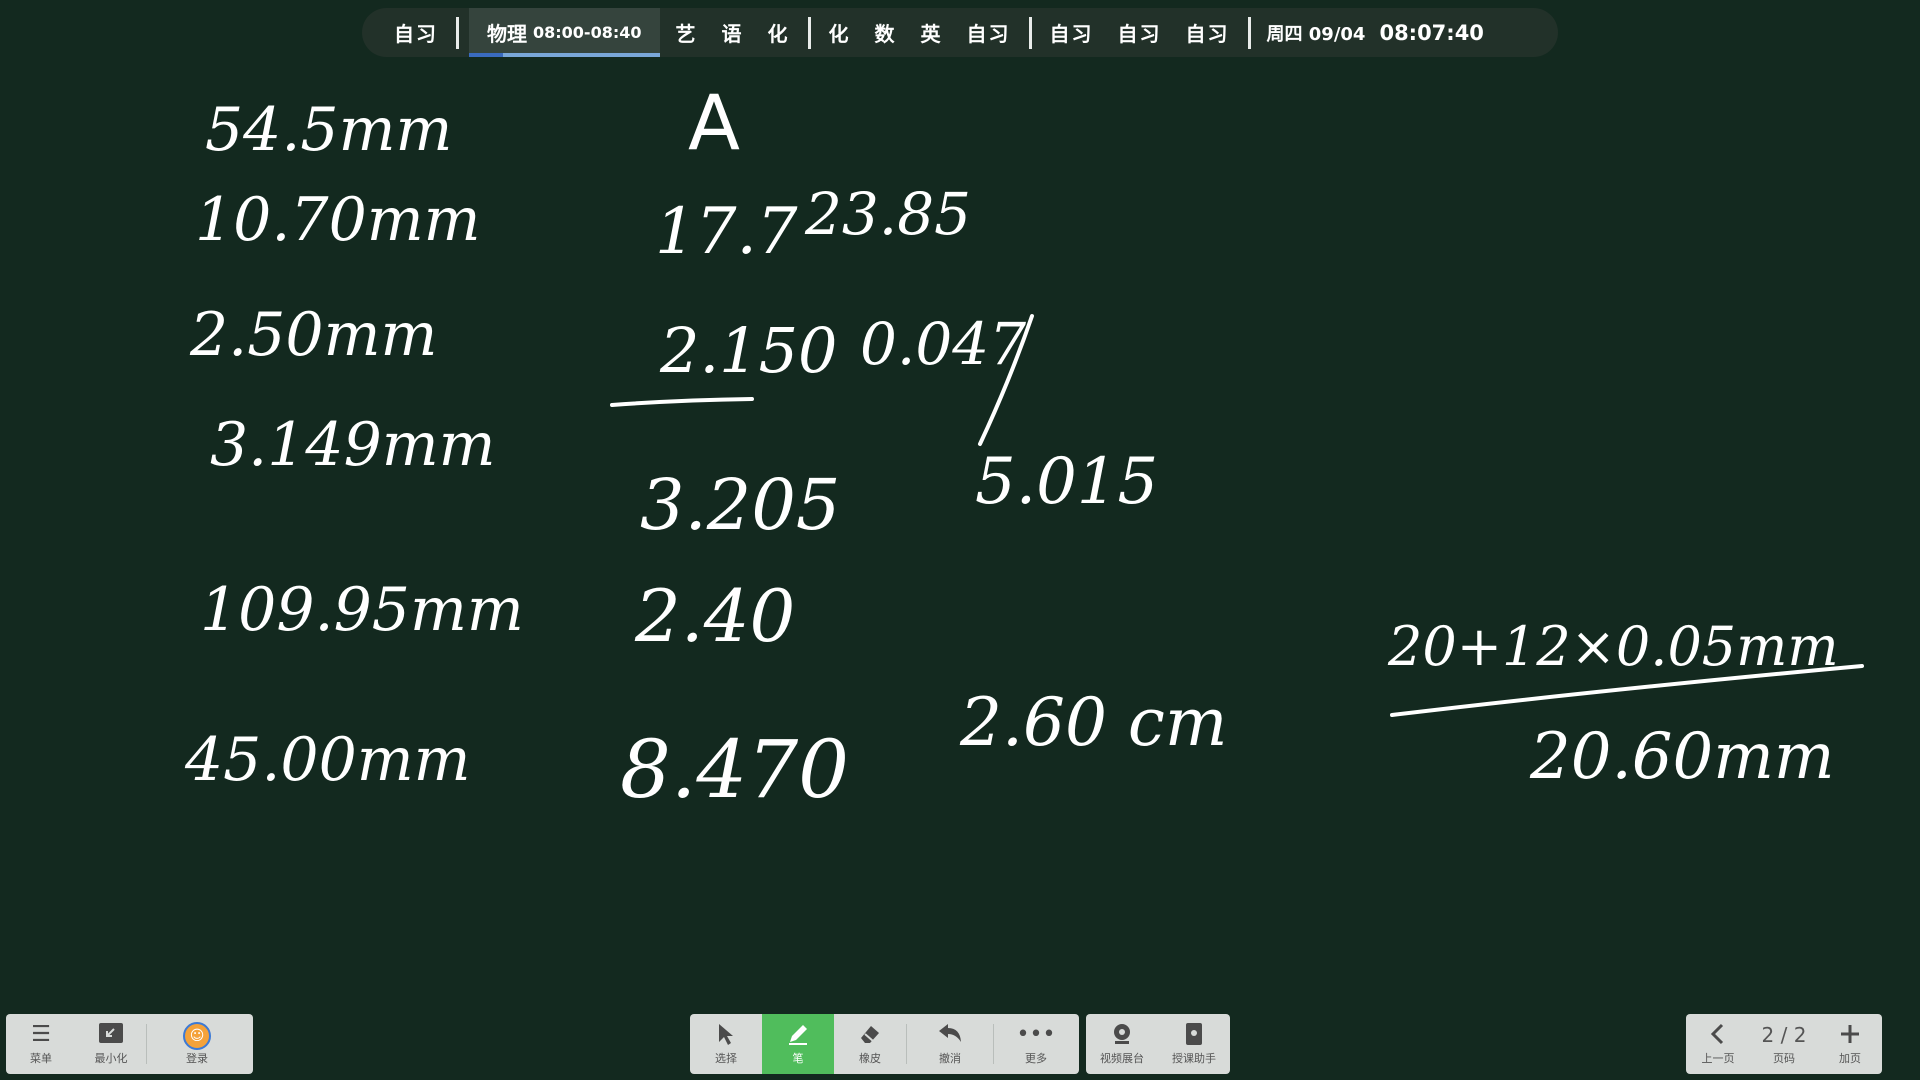 Image resolution: width=1920 pixels, height=1080 pixels. I want to click on minimize-icon, so click(111, 1036).